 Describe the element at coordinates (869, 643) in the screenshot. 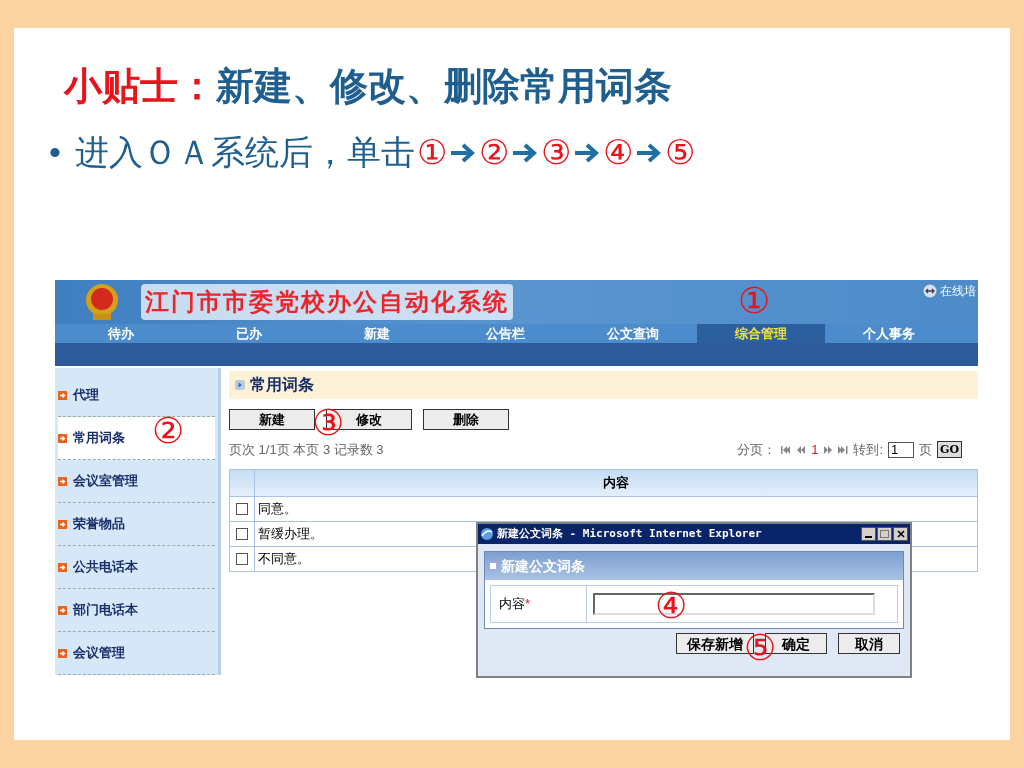

I see `dialog-button: 取消` at that location.